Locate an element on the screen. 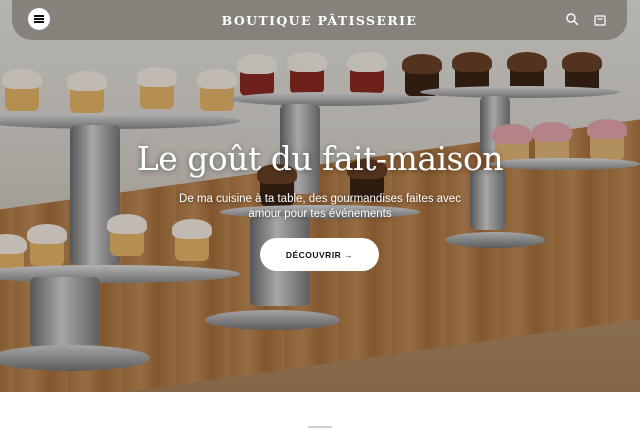 This screenshot has width=640, height=429. brand-logo-text: BOUTIQUE PÂTISSERIE is located at coordinates (320, 20).